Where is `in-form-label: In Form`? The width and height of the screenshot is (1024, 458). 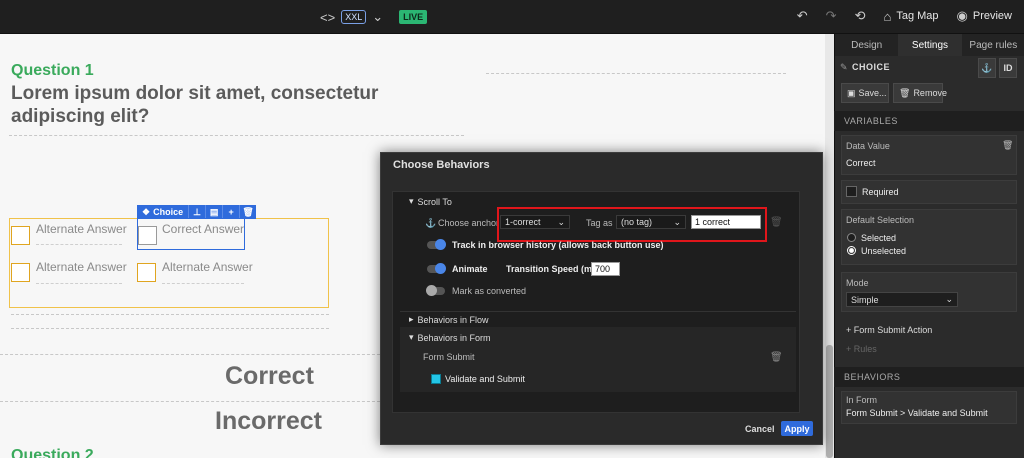
in-form-label: In Form is located at coordinates (862, 400).